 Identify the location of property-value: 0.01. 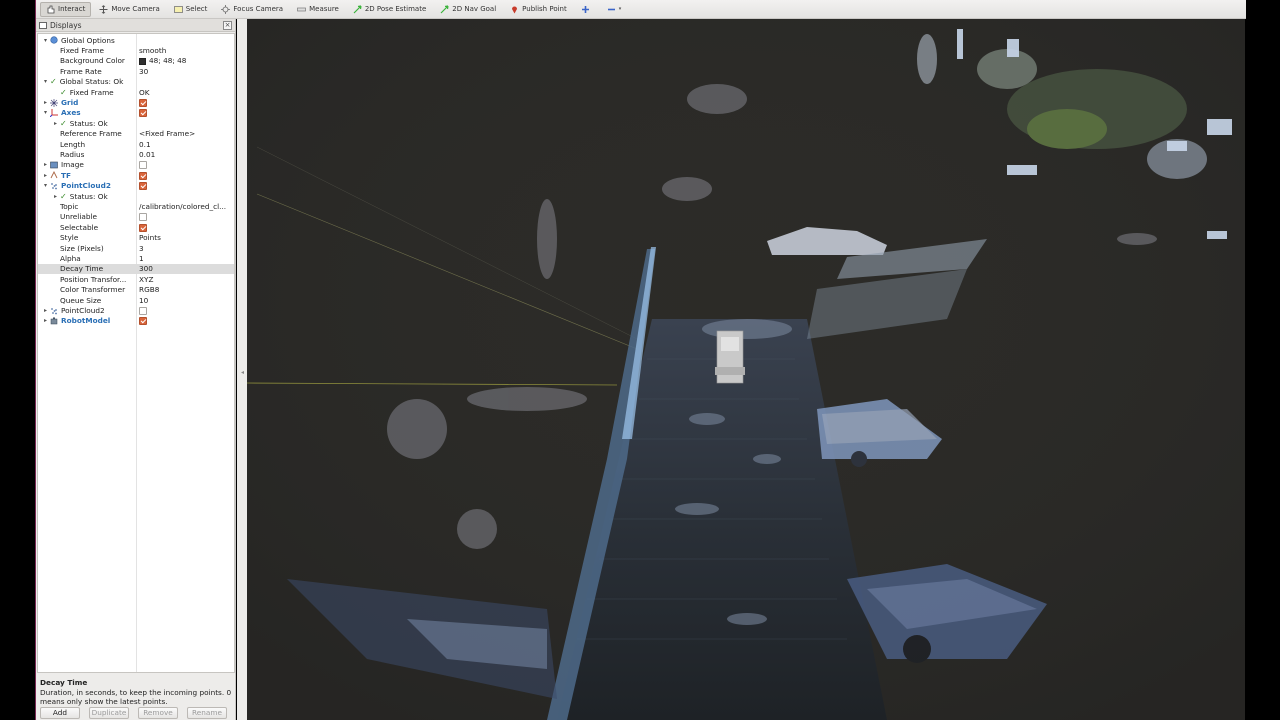
(147, 155).